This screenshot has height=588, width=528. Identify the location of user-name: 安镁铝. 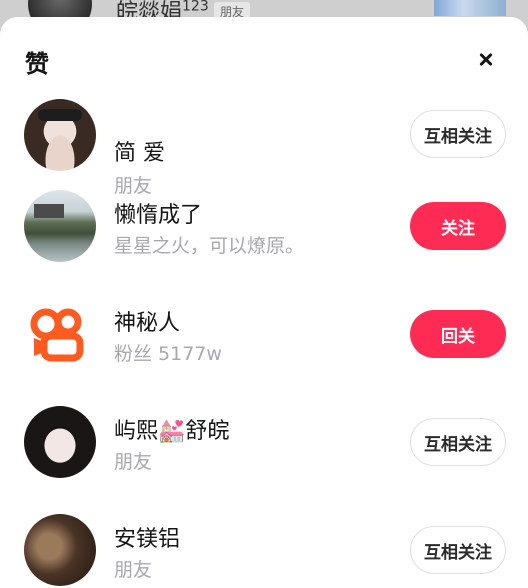
(147, 537).